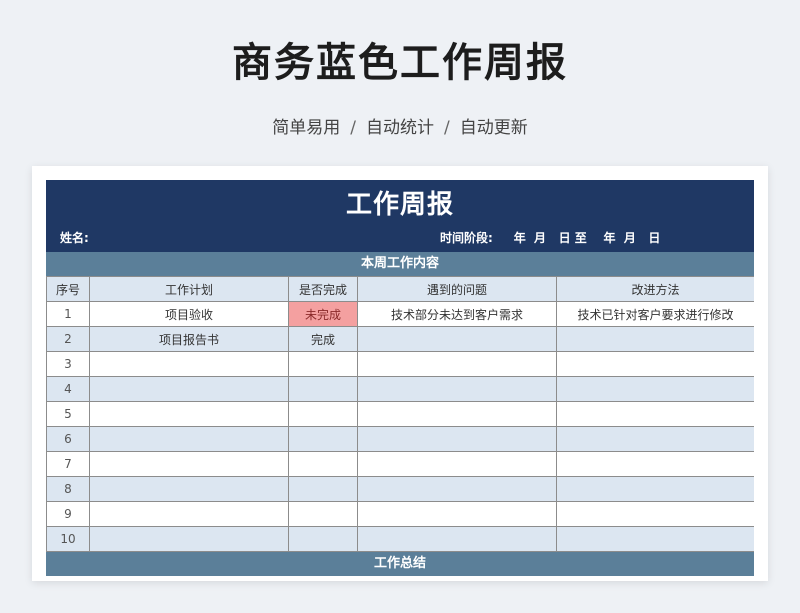 The height and width of the screenshot is (613, 800). What do you see at coordinates (306, 128) in the screenshot?
I see `subtitle-feature-1: 简单易用` at bounding box center [306, 128].